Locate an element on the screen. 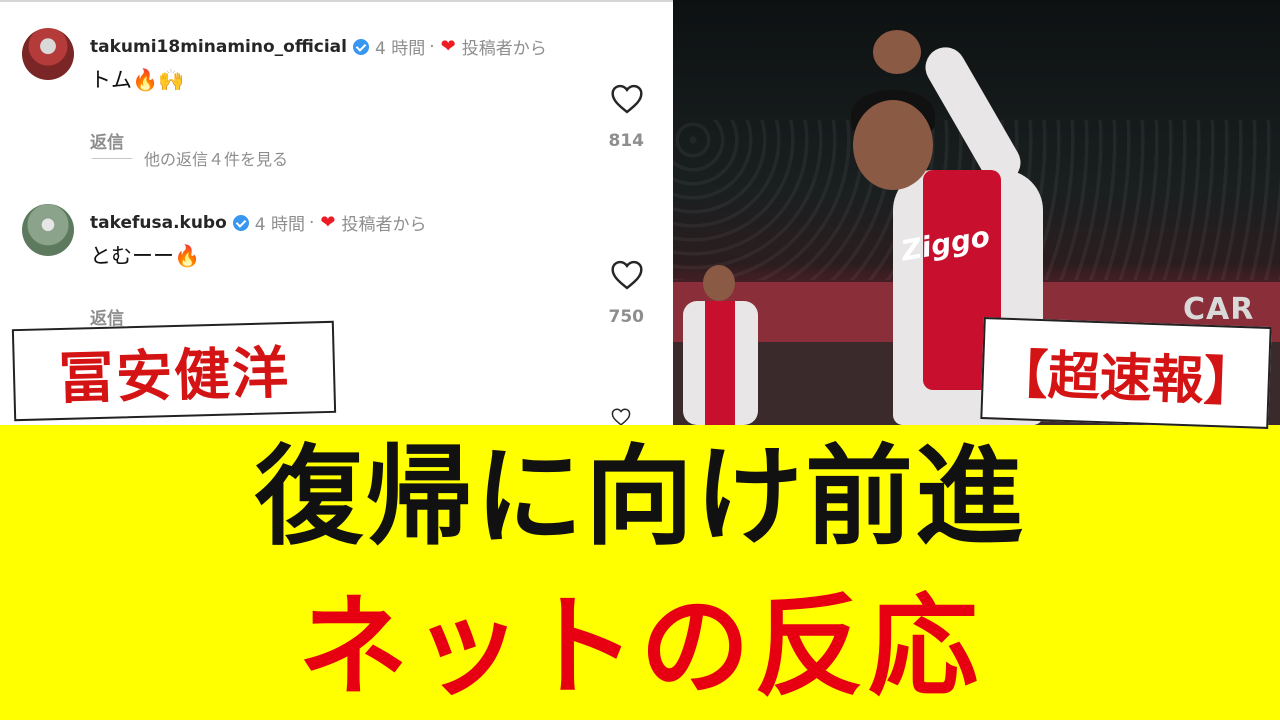  breaking-news-text: 【超速報】 is located at coordinates (1125, 378).